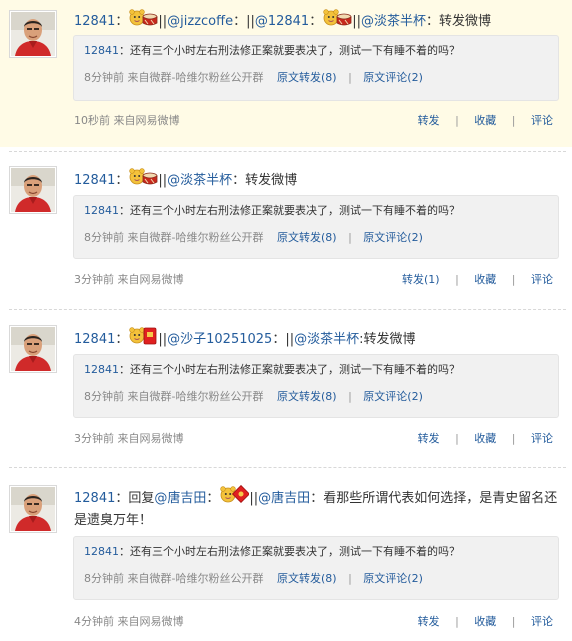  Describe the element at coordinates (318, 179) in the screenshot. I see `post-text: 12841： ||@淡茶半杯：转发微博` at that location.